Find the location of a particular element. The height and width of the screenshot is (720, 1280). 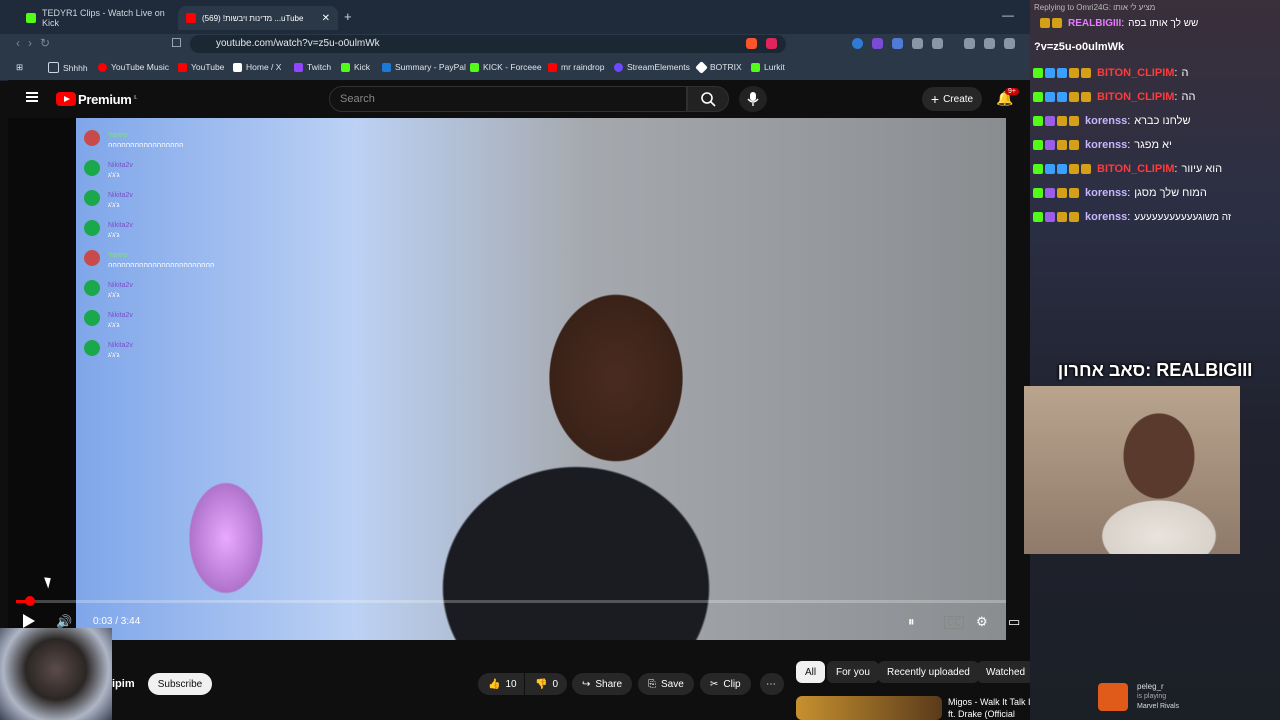

voice-search-button is located at coordinates (753, 99).